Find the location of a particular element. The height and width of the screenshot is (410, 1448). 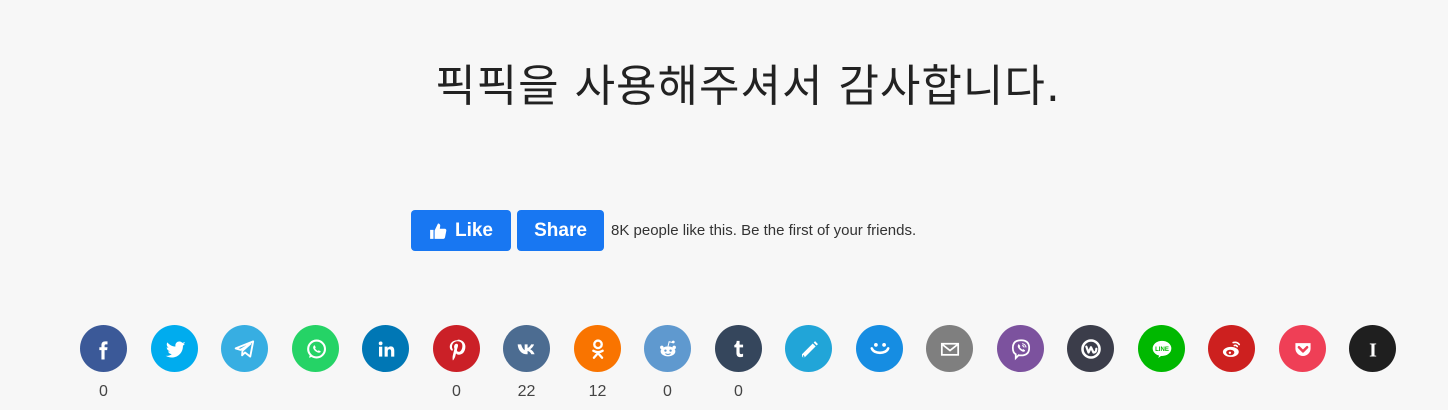

share-item-twitter is located at coordinates (174, 367).